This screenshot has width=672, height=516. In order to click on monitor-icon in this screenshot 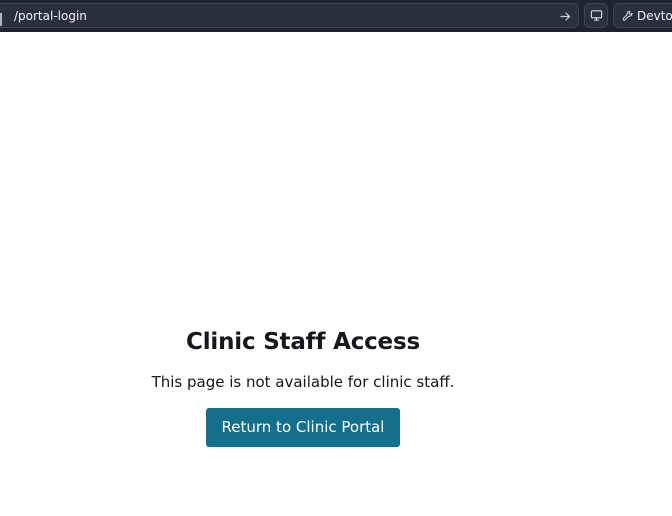, I will do `click(596, 15)`.